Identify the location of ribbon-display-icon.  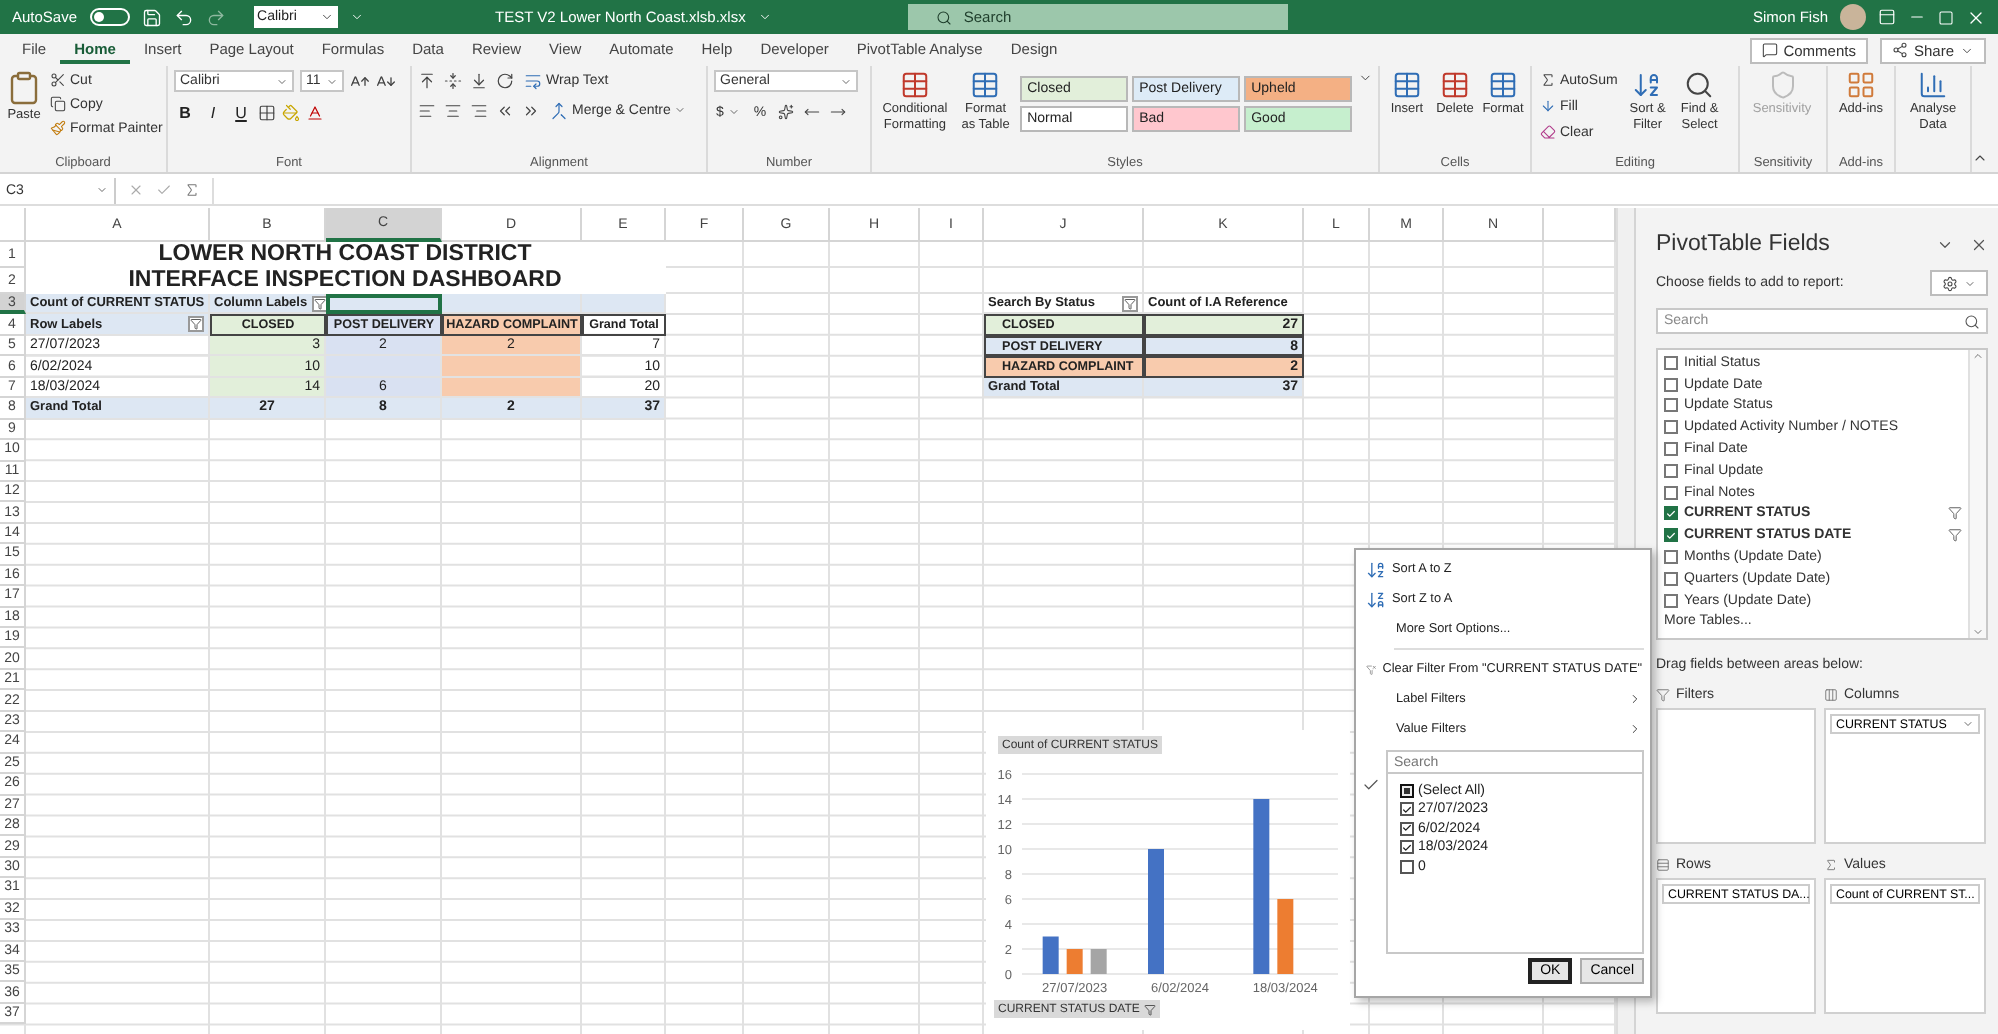
(1887, 17).